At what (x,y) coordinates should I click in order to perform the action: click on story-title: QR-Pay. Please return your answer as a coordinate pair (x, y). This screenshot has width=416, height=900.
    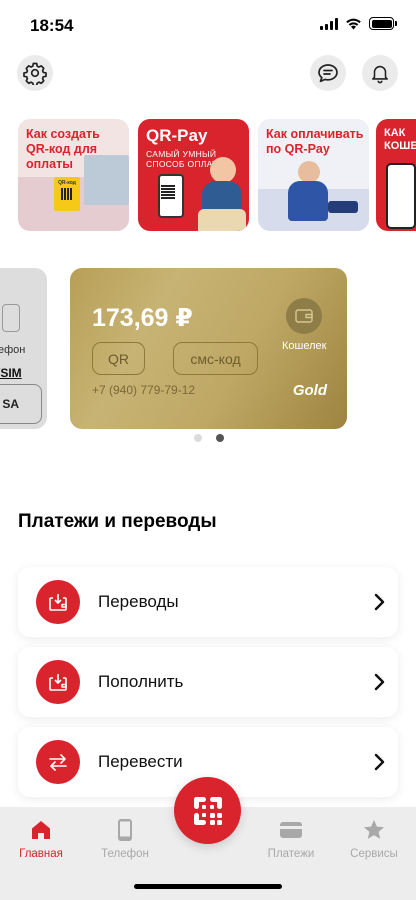
    Looking at the image, I should click on (177, 135).